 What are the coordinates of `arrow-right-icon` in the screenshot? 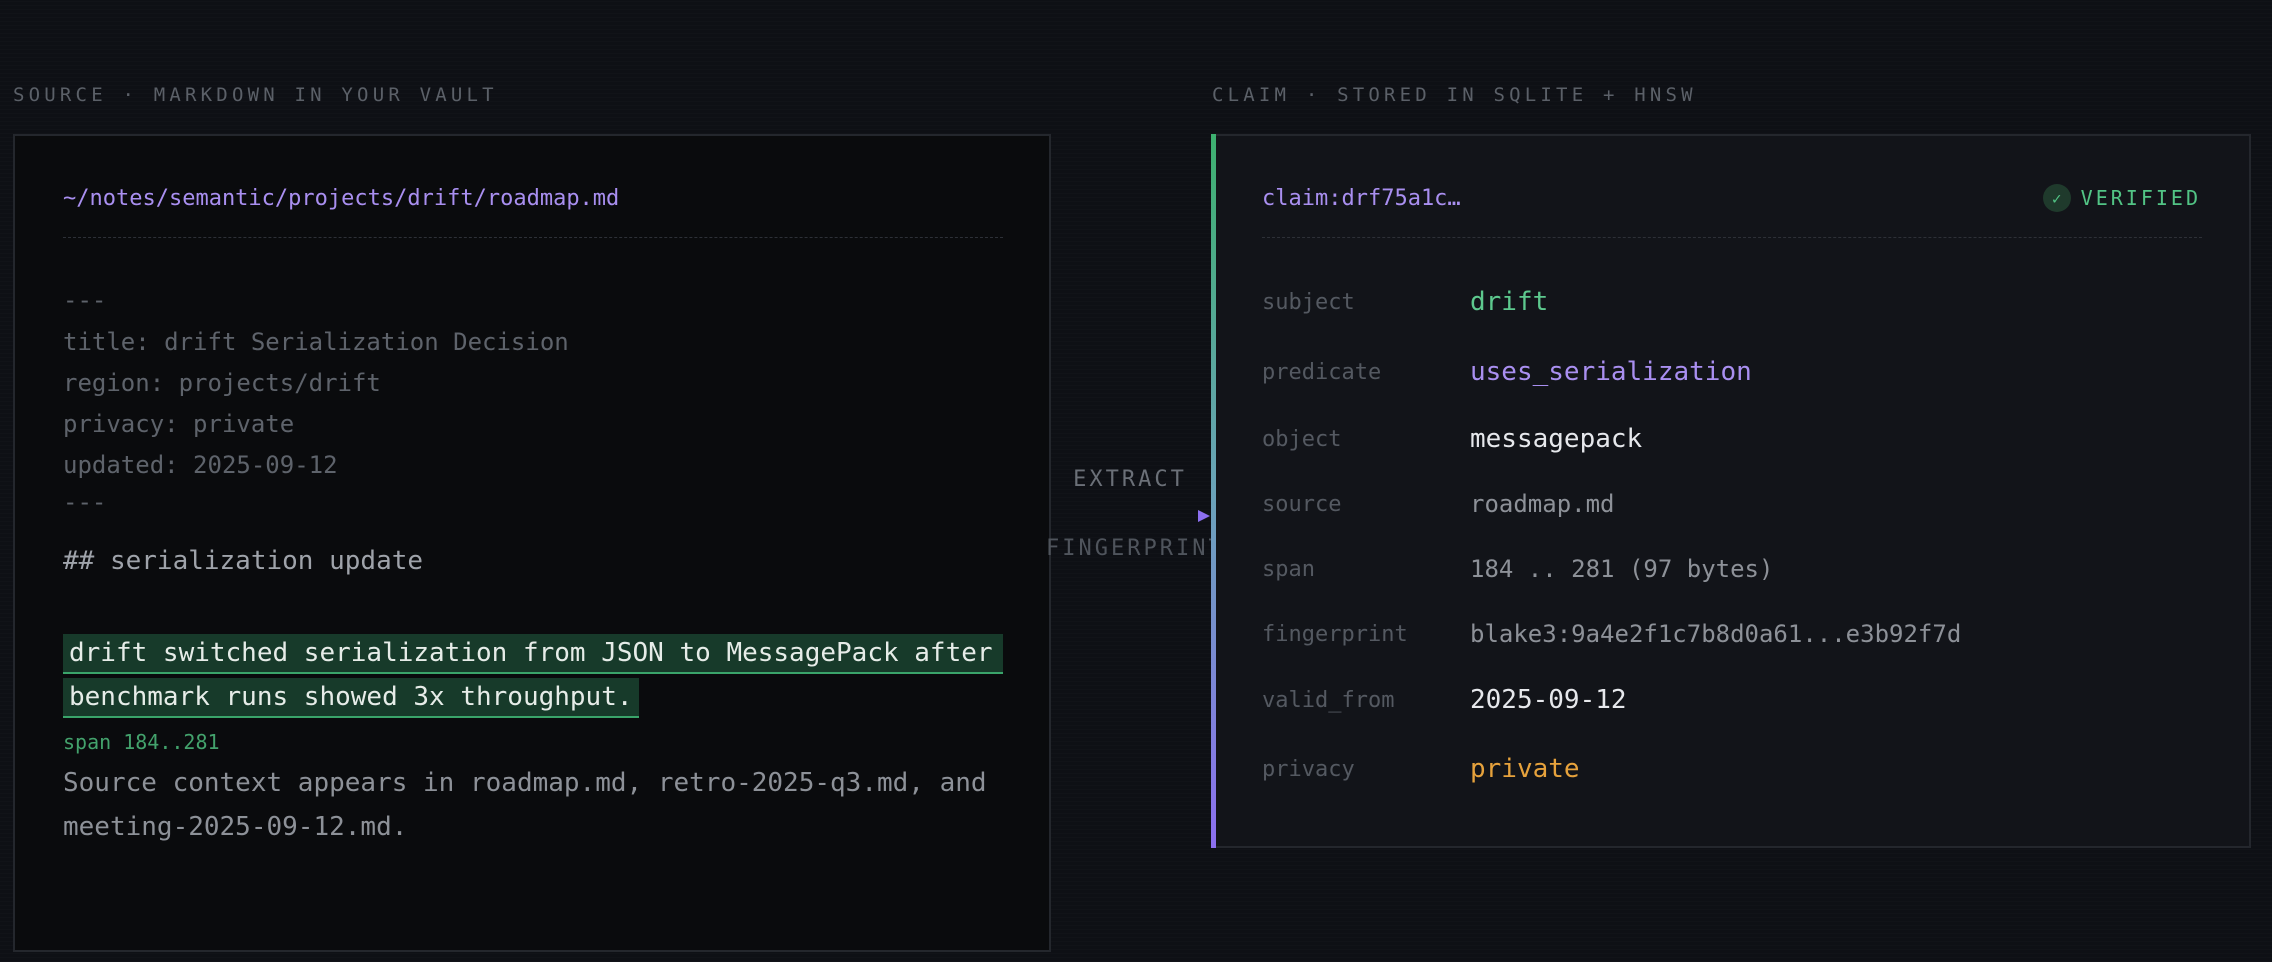 It's located at (1133, 516).